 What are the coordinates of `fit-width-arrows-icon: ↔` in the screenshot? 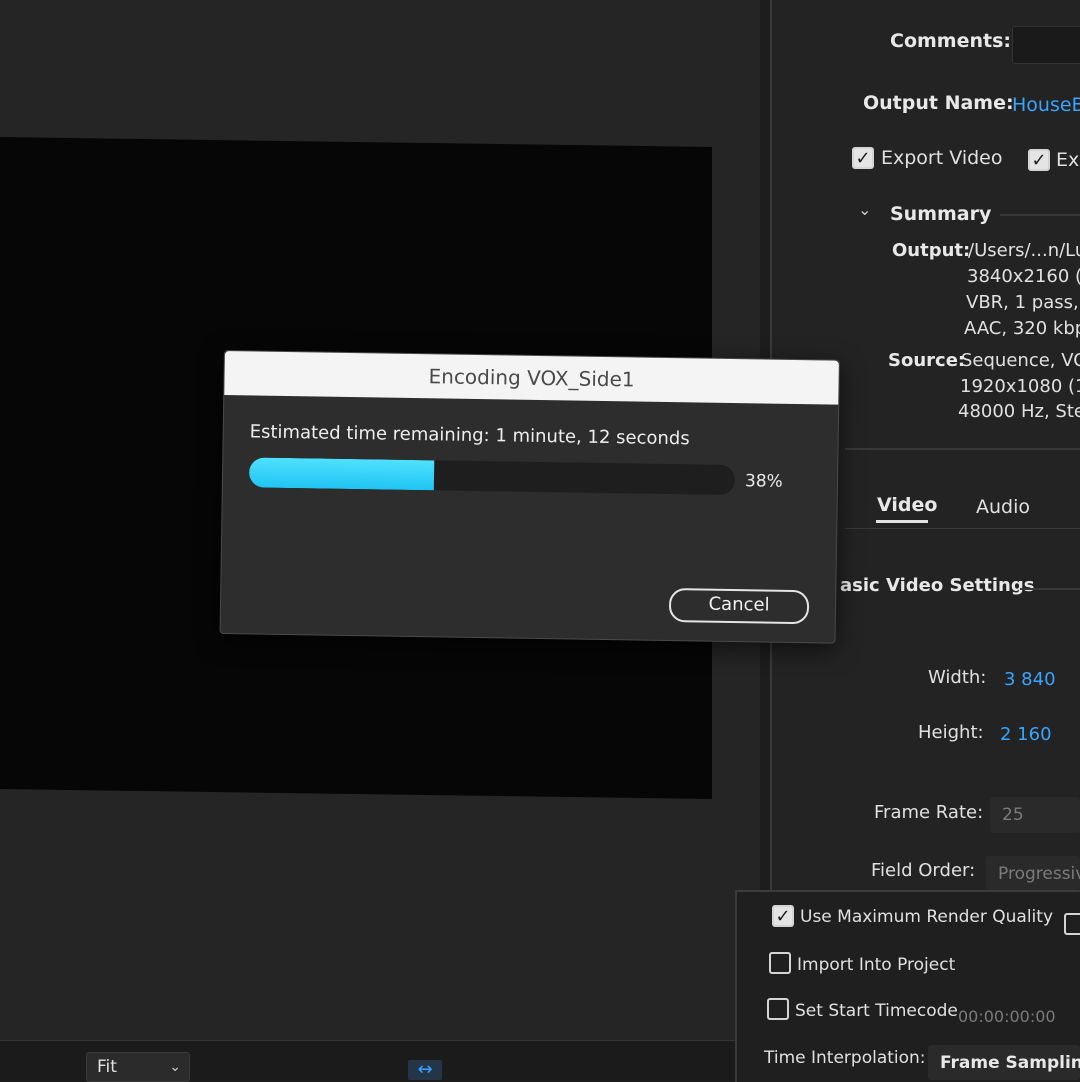 It's located at (425, 1070).